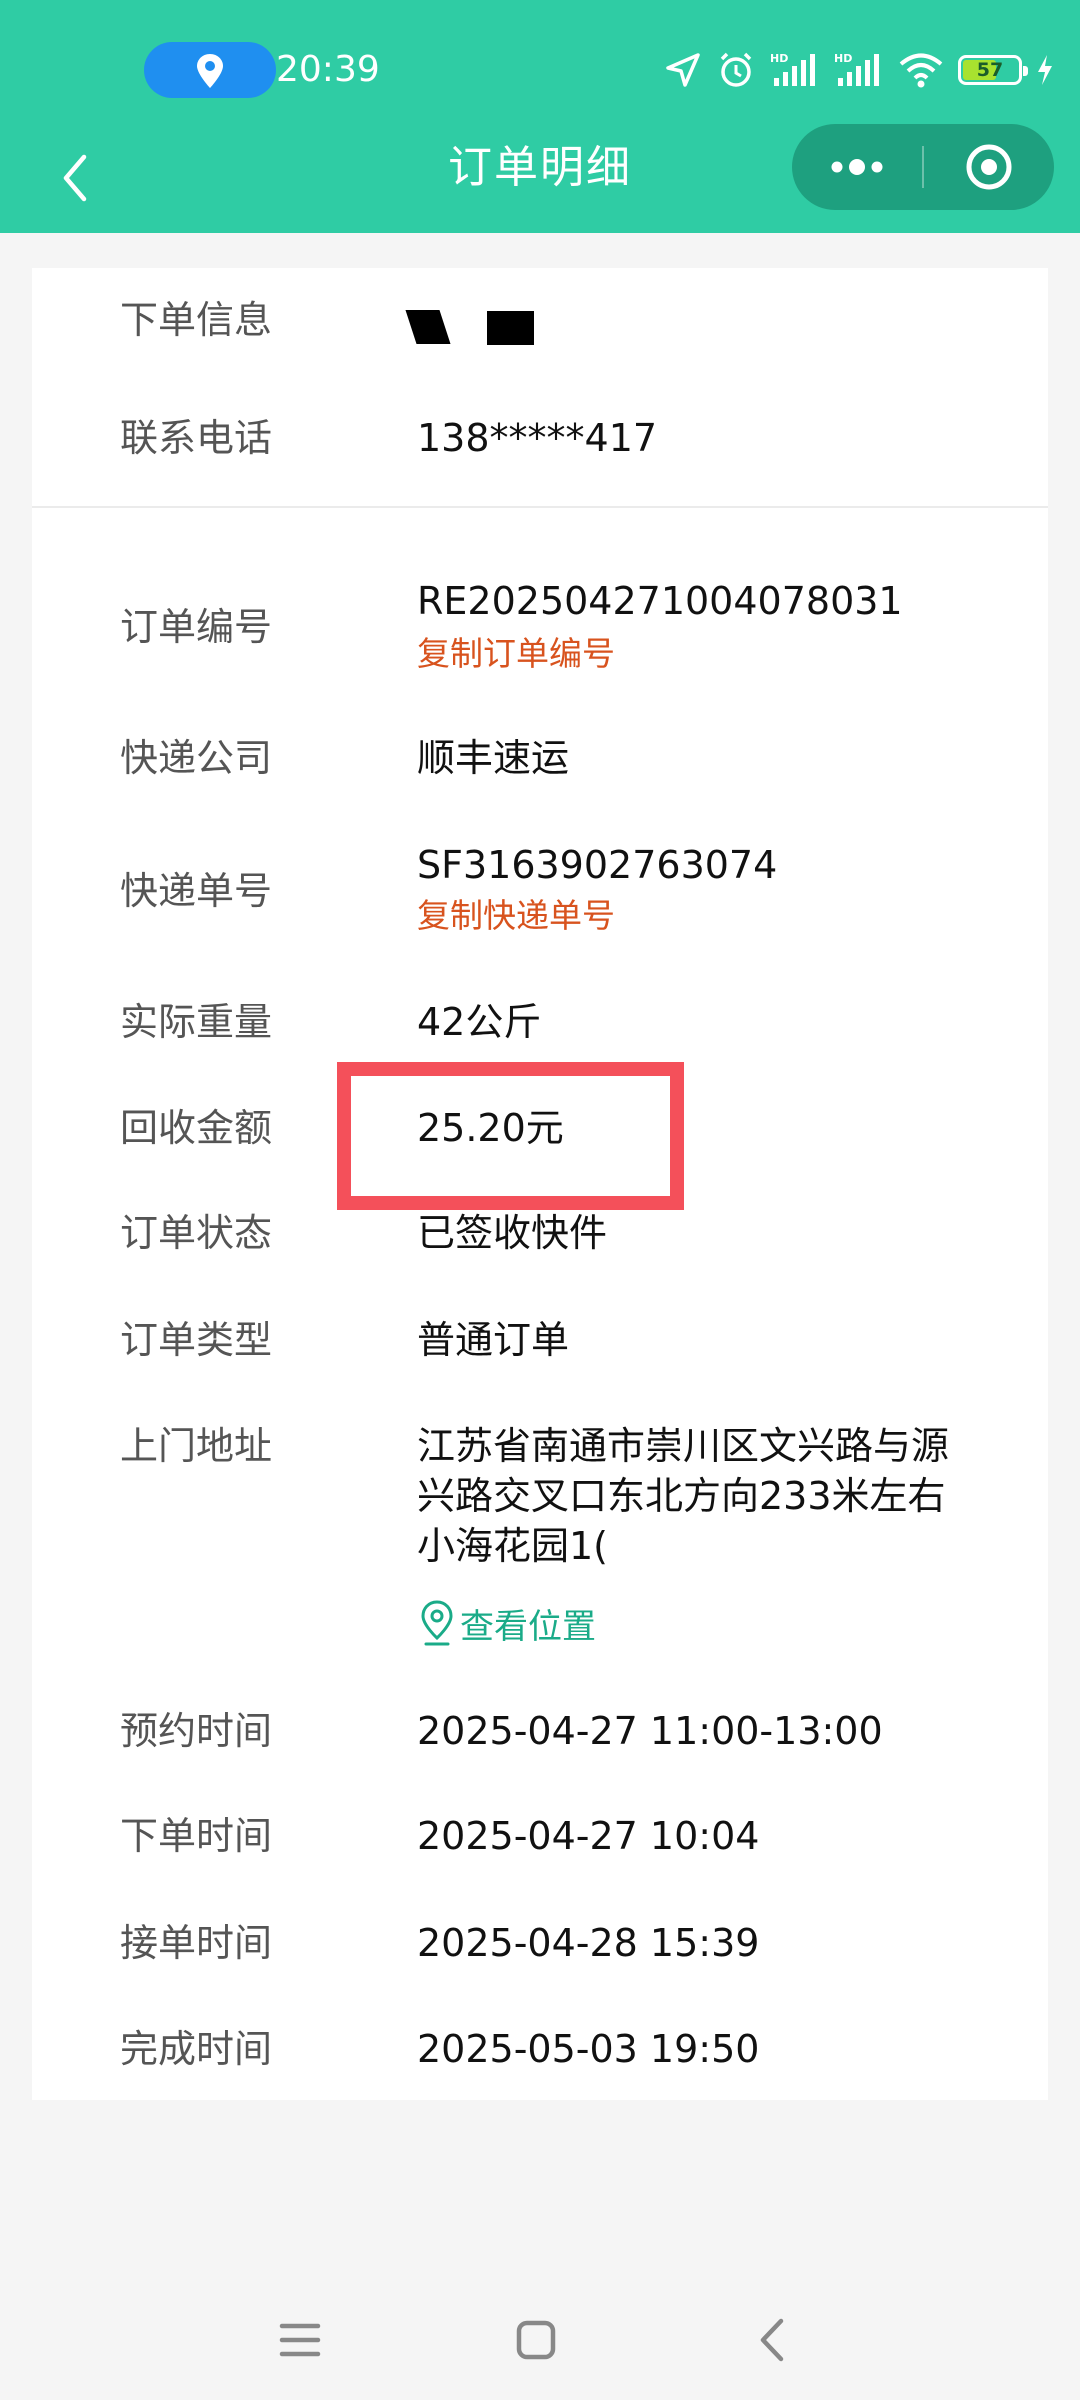  I want to click on system-back-button, so click(772, 2340).